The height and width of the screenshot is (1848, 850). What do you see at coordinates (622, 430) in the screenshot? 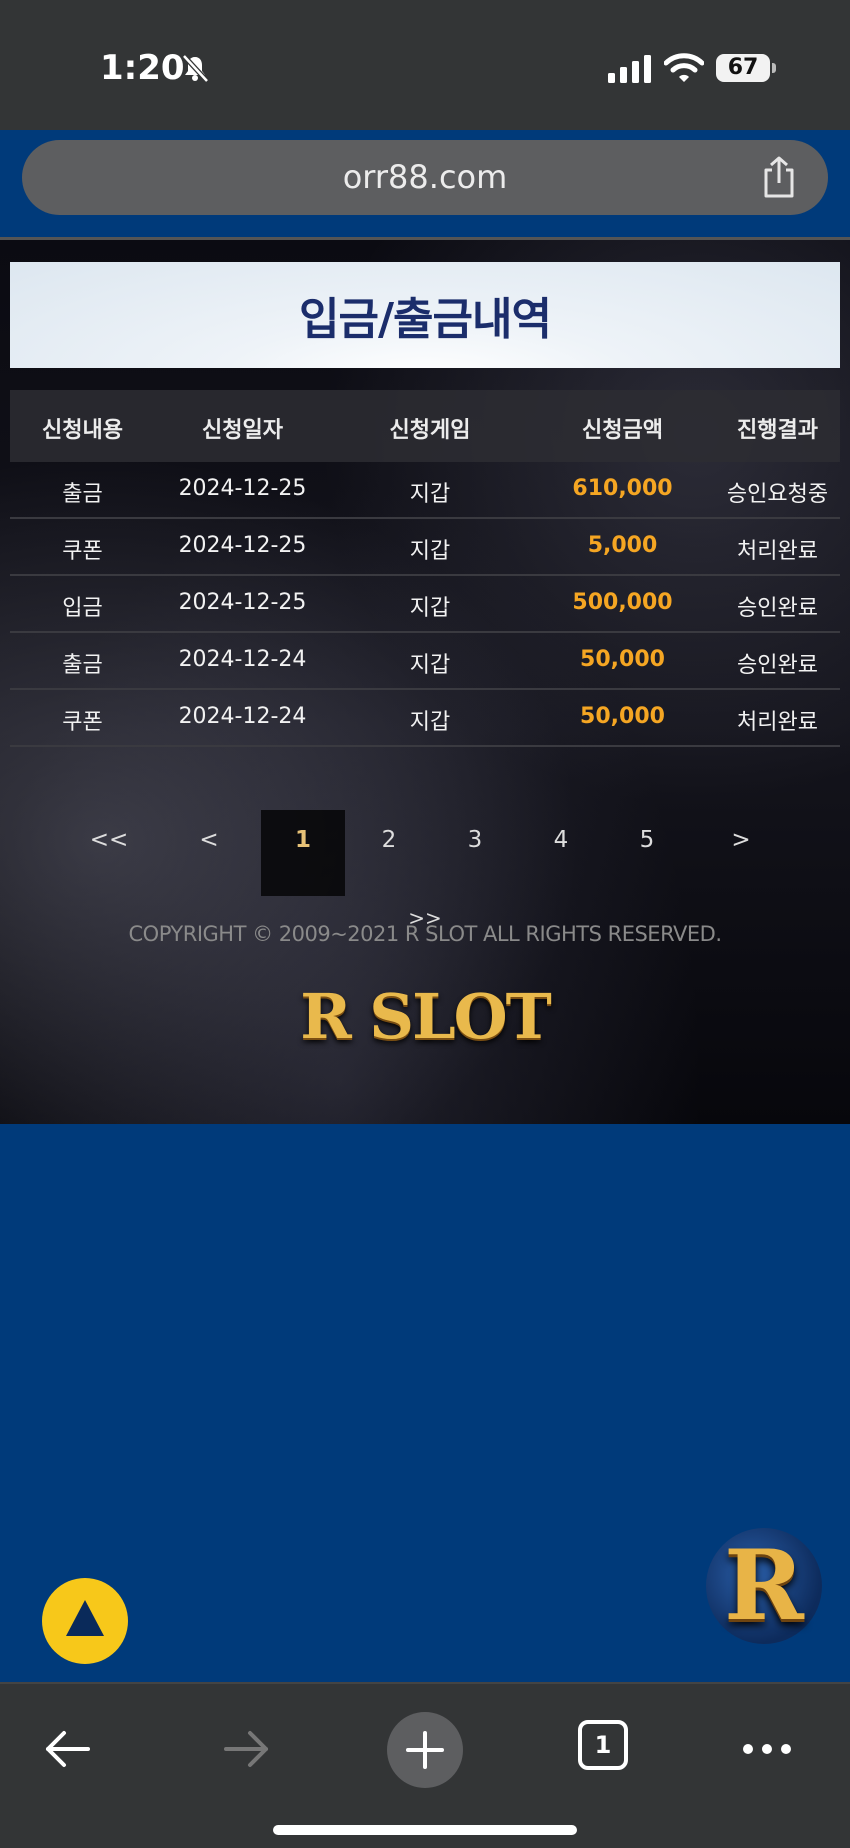
I see `column-header-amount: 신청금액` at bounding box center [622, 430].